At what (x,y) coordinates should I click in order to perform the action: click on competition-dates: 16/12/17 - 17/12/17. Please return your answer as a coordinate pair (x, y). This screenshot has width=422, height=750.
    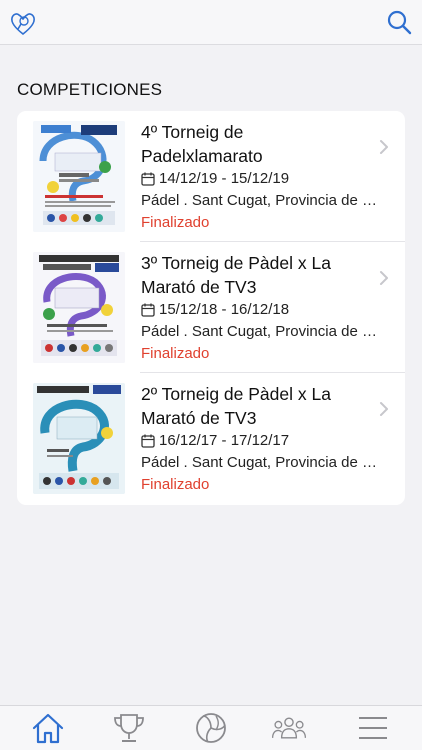
    Looking at the image, I should click on (263, 441).